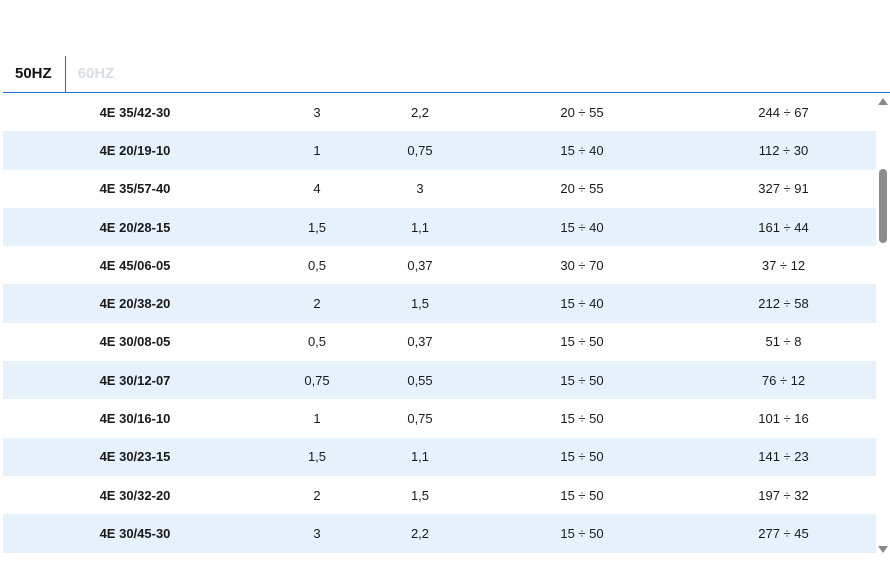  I want to click on cell-head: 161 ÷ 44, so click(783, 227).